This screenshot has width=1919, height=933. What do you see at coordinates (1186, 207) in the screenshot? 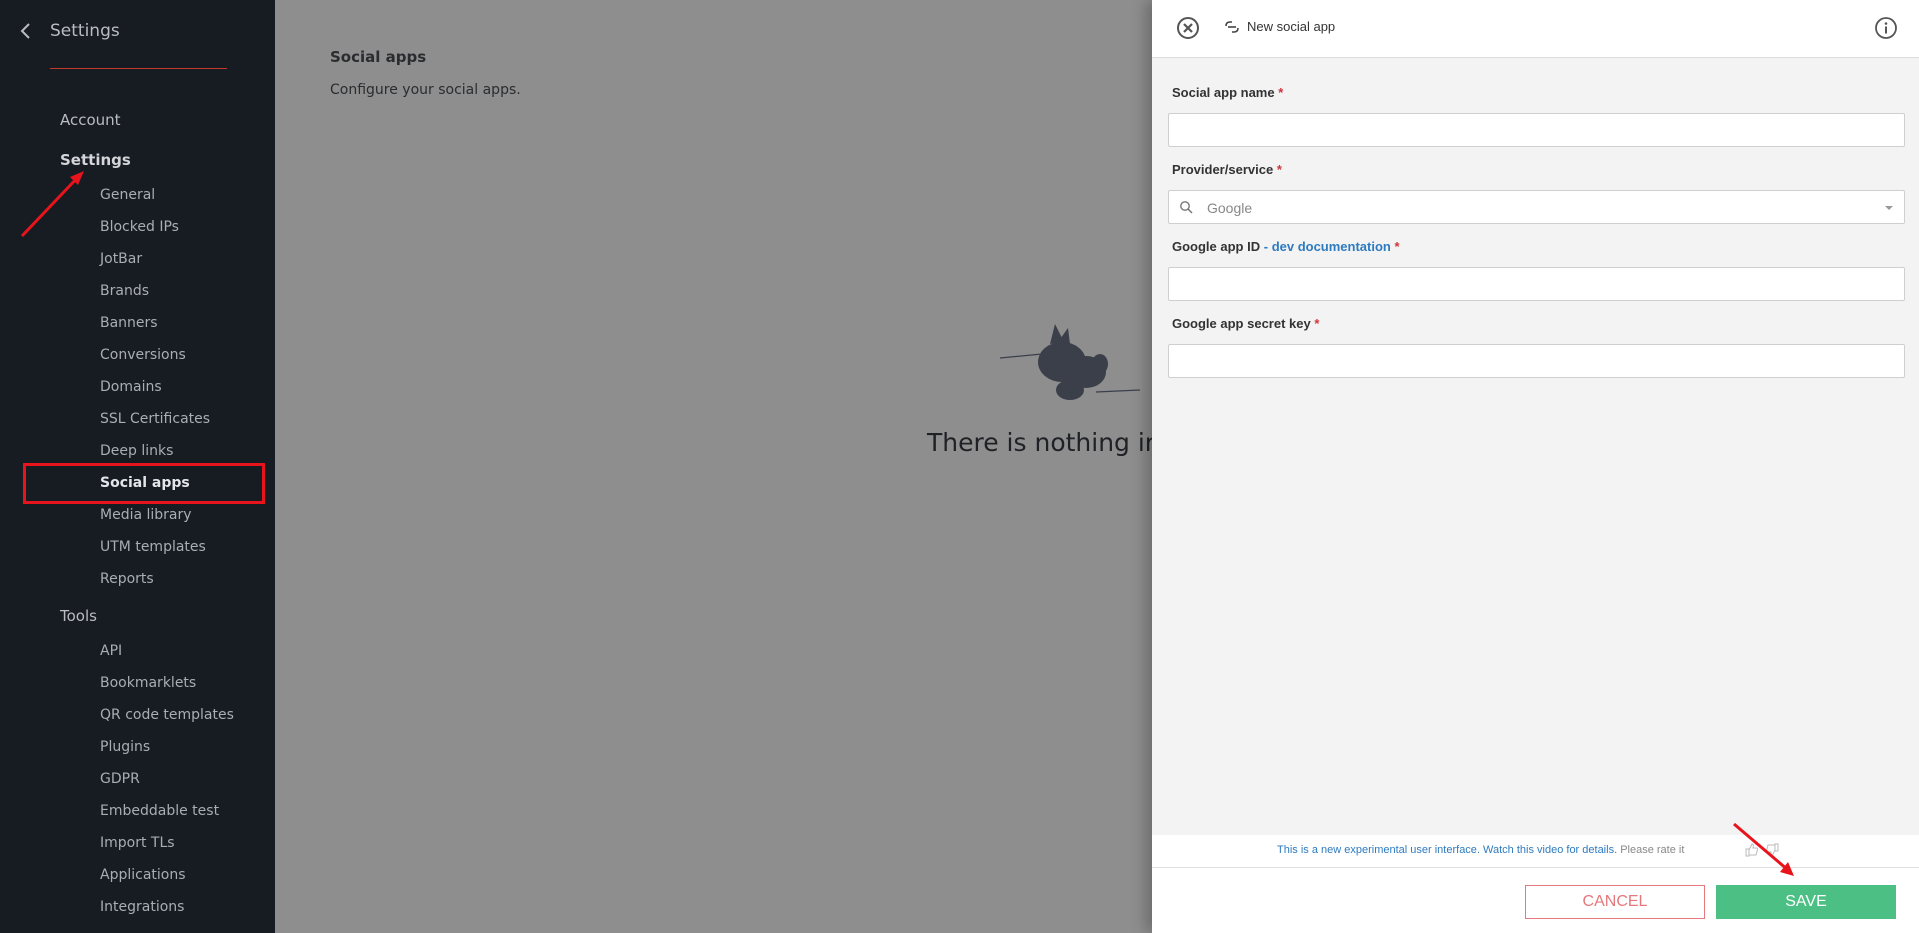
I see `search-icon` at bounding box center [1186, 207].